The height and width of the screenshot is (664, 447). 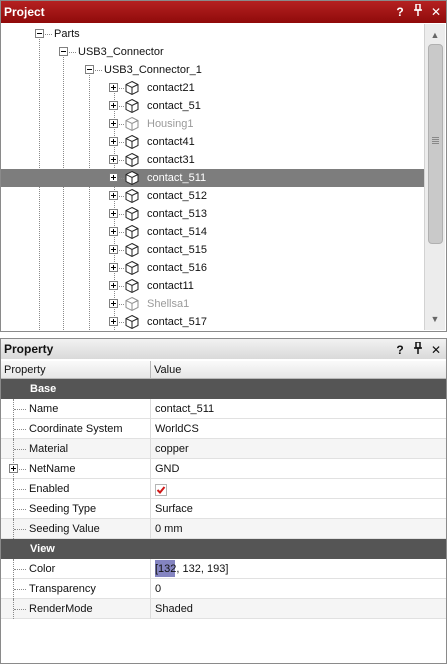 What do you see at coordinates (169, 529) in the screenshot?
I see `property-value: 0 mm` at bounding box center [169, 529].